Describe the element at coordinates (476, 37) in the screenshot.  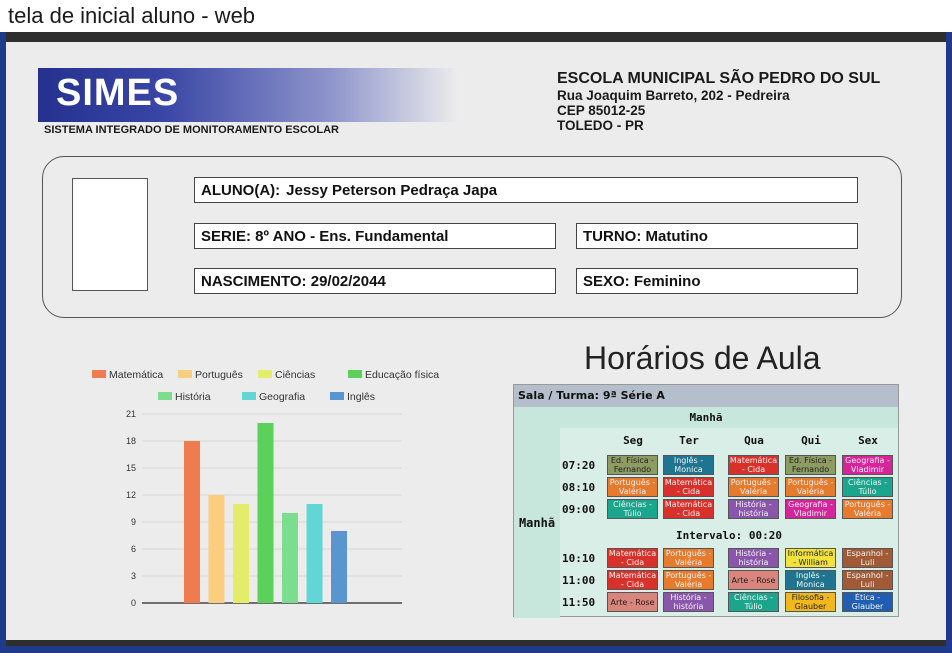
I see `top-dark-bar` at that location.